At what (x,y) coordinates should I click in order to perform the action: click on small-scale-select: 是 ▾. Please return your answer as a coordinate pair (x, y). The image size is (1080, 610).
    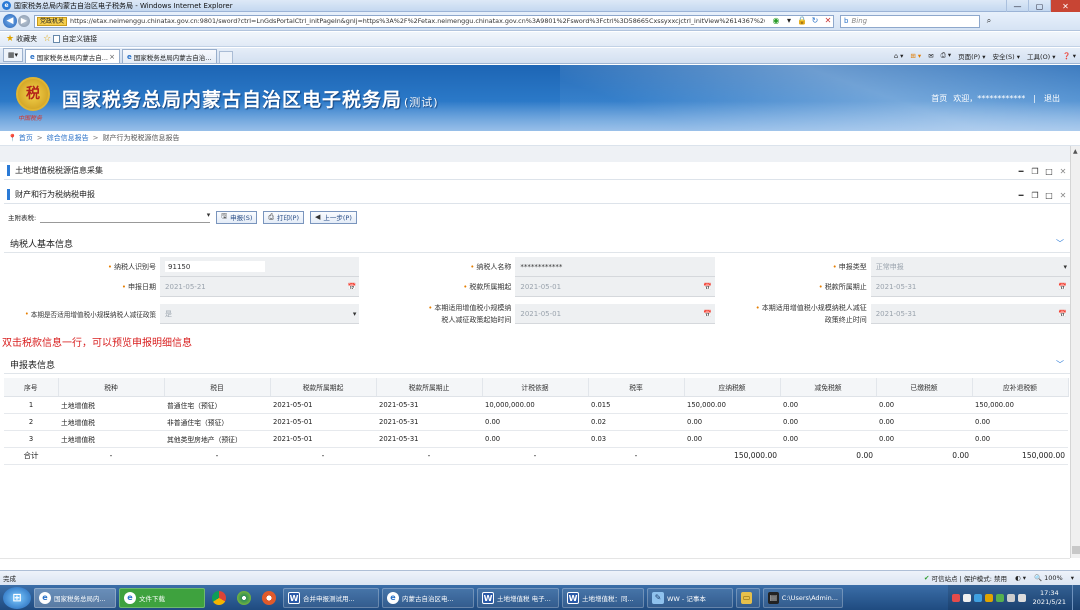
    Looking at the image, I should click on (260, 314).